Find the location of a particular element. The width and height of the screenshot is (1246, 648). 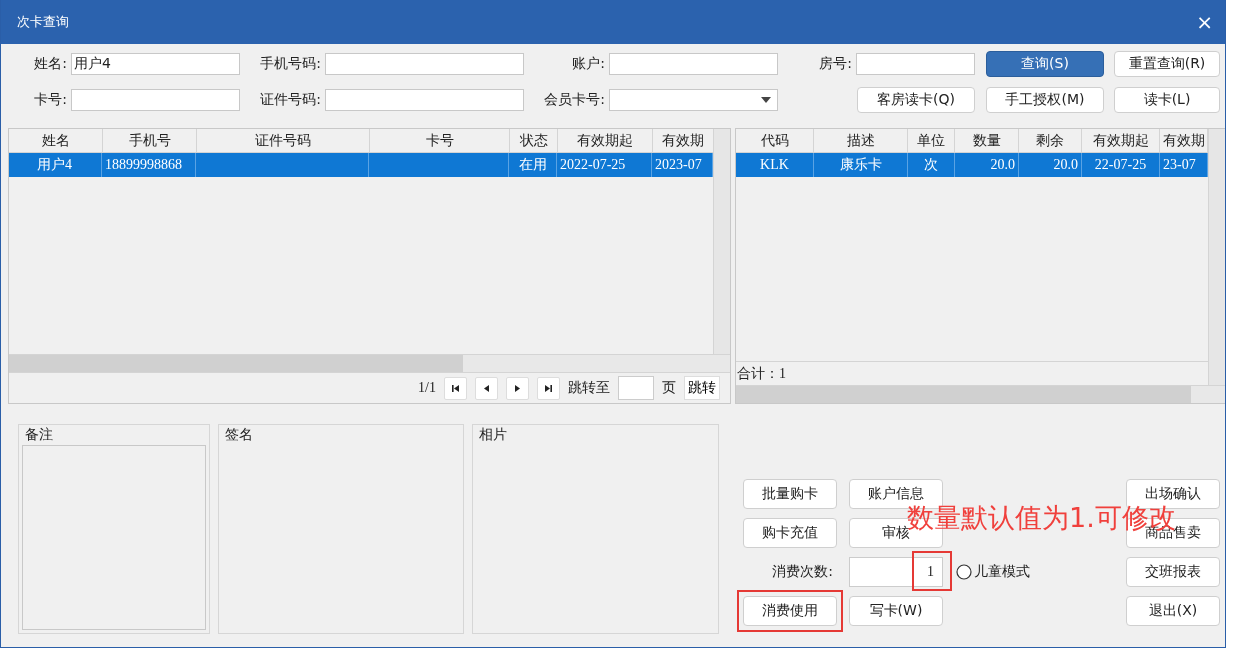

total-count: 合计：1 is located at coordinates (761, 373).